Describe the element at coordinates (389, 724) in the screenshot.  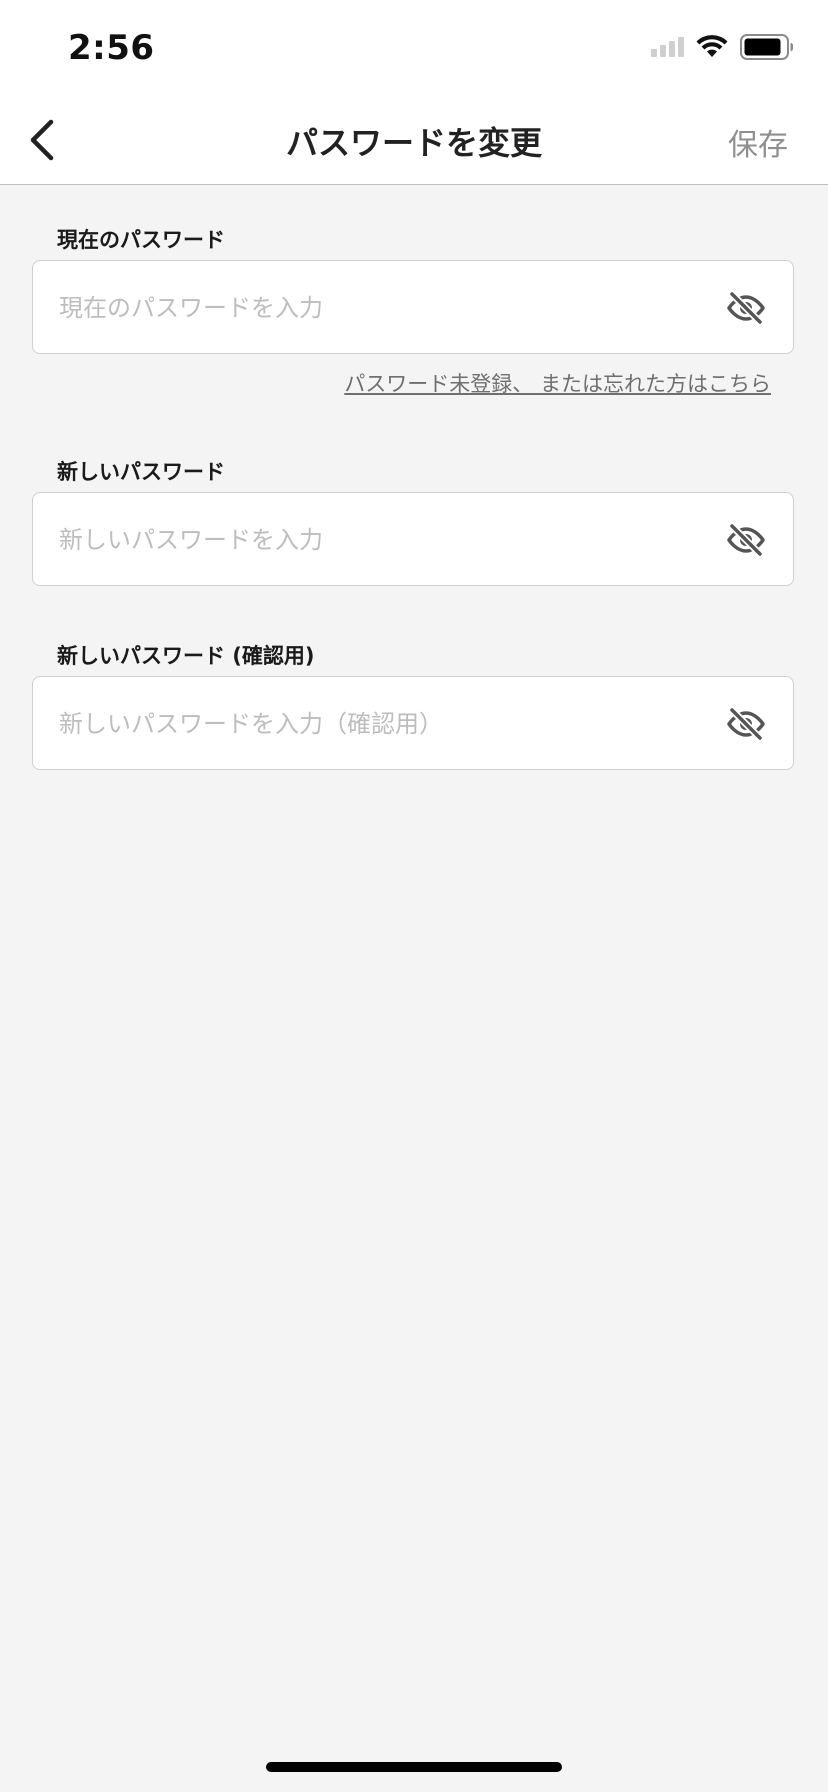
I see `confirm-password-input` at that location.